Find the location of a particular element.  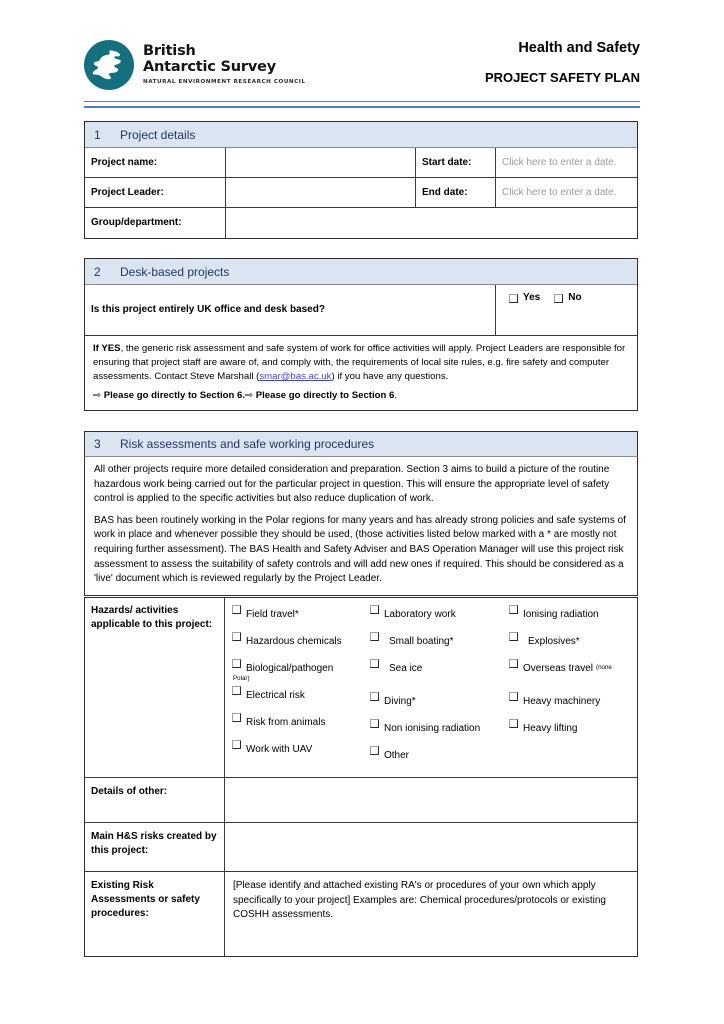

main-risks-input is located at coordinates (431, 847).